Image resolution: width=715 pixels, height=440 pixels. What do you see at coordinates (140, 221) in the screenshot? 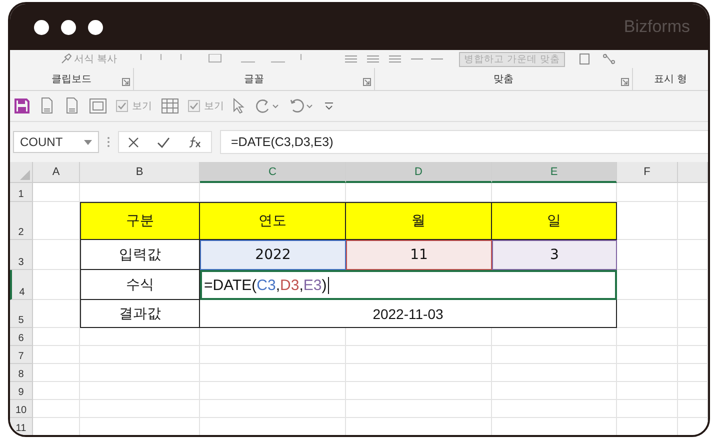
I see `header-cell: 구분` at bounding box center [140, 221].